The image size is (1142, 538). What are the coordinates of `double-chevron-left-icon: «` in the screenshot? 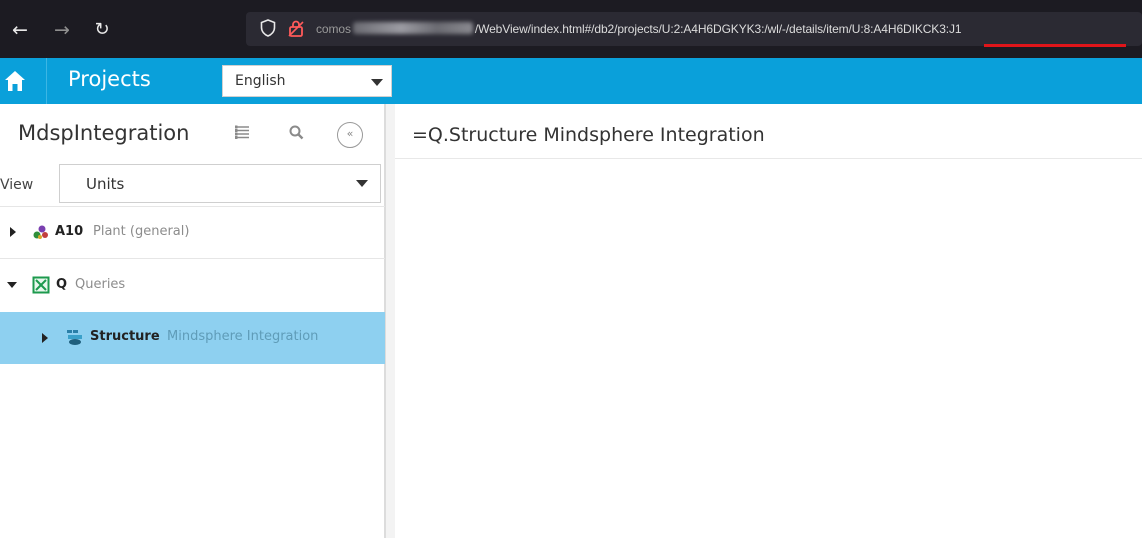 It's located at (350, 133).